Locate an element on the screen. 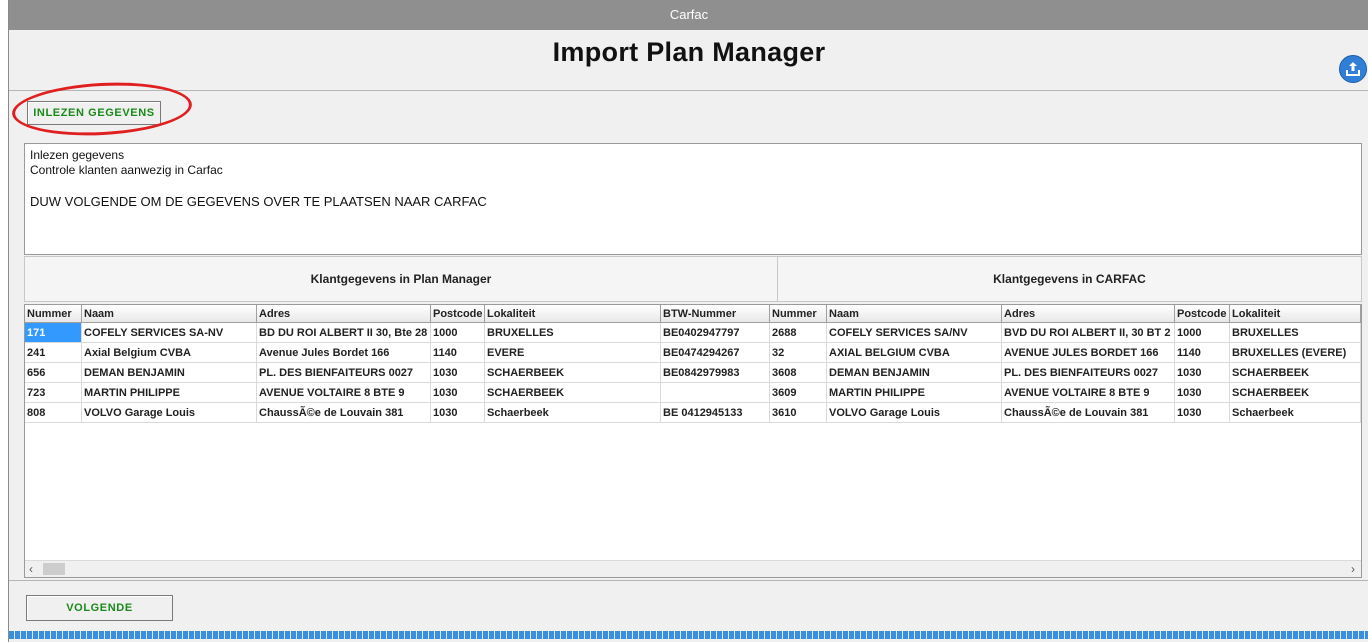 The image size is (1368, 642). page-header: Import Plan Manager is located at coordinates (688, 60).